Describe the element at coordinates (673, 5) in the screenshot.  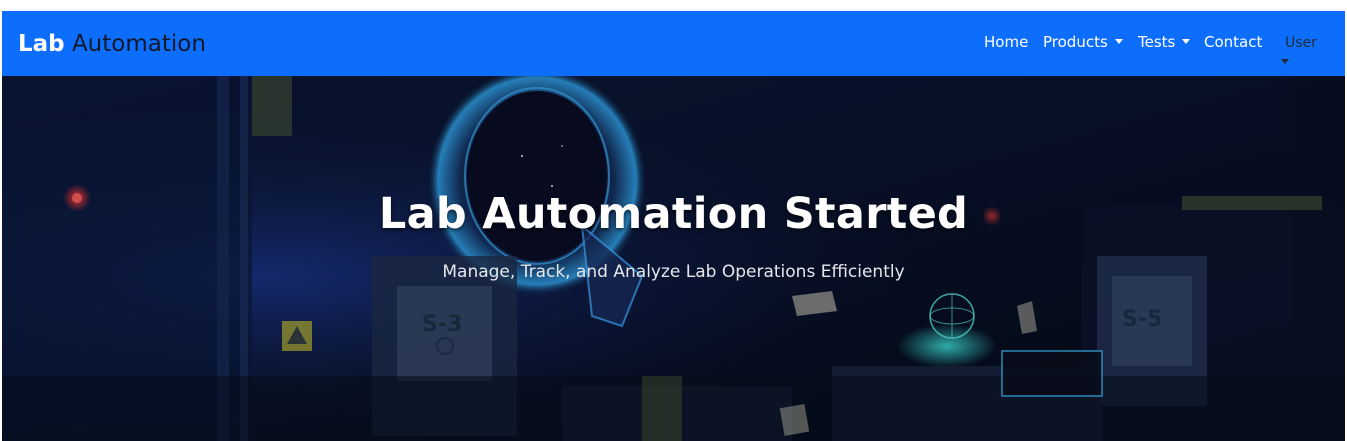
I see `top-strip` at that location.